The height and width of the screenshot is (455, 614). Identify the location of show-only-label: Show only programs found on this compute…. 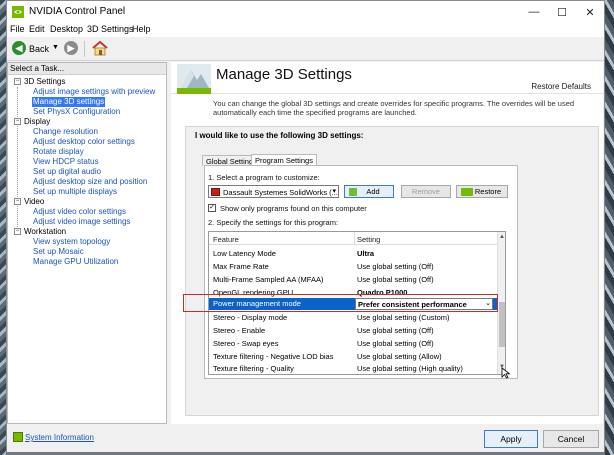
(293, 208).